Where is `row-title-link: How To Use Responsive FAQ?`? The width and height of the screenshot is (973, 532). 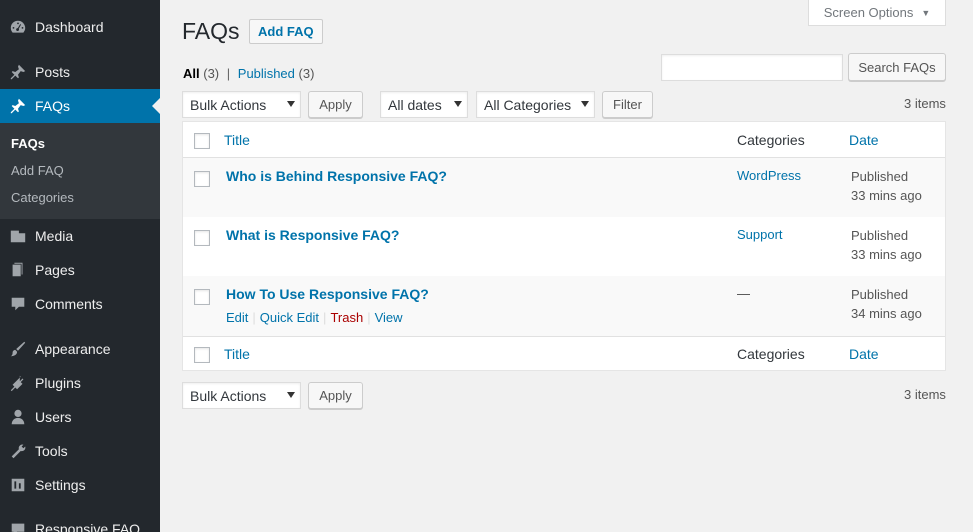 row-title-link: How To Use Responsive FAQ? is located at coordinates (327, 294).